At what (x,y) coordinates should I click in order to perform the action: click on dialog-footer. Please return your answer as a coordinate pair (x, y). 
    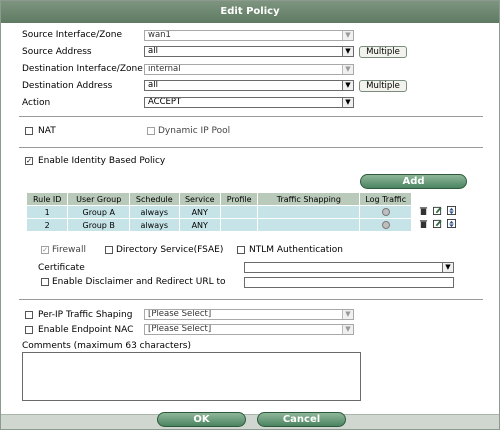
    Looking at the image, I should click on (250, 421).